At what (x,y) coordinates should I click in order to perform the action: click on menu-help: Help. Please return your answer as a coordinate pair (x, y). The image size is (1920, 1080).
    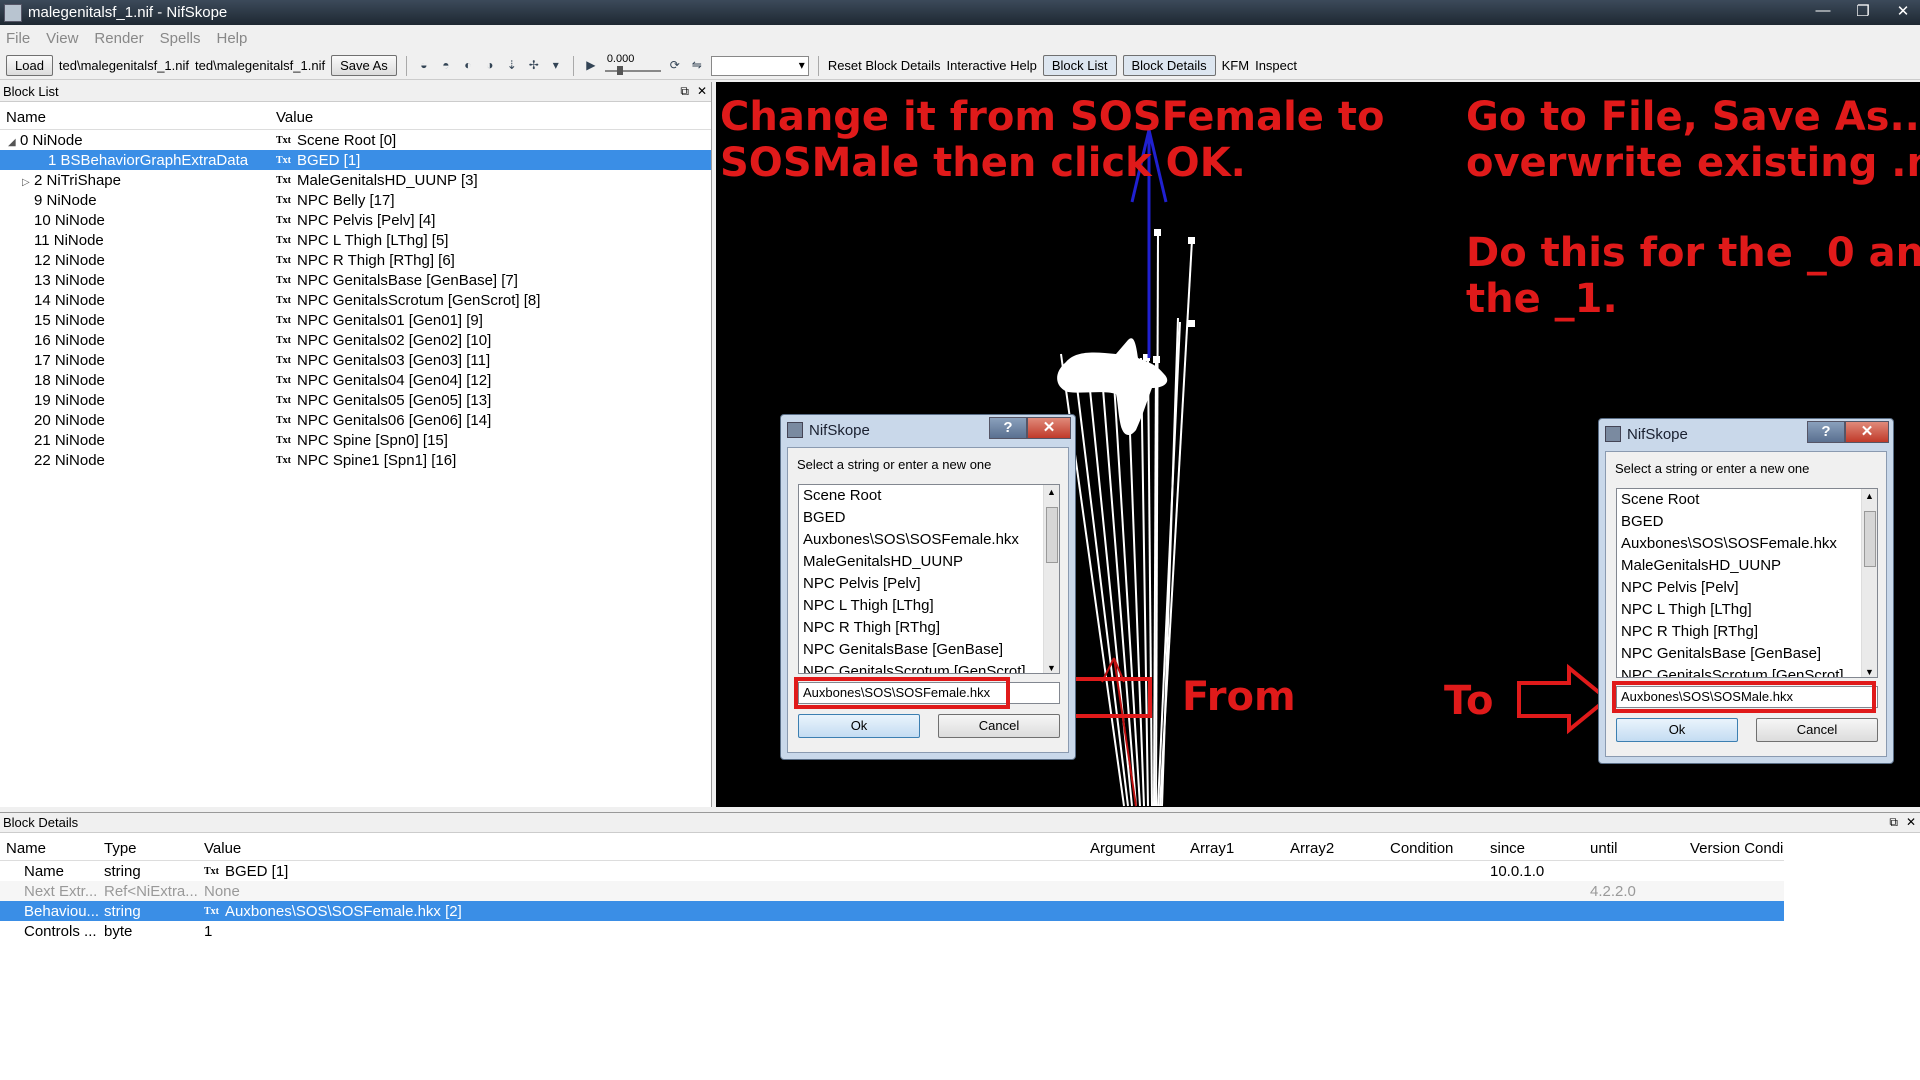
    Looking at the image, I should click on (231, 38).